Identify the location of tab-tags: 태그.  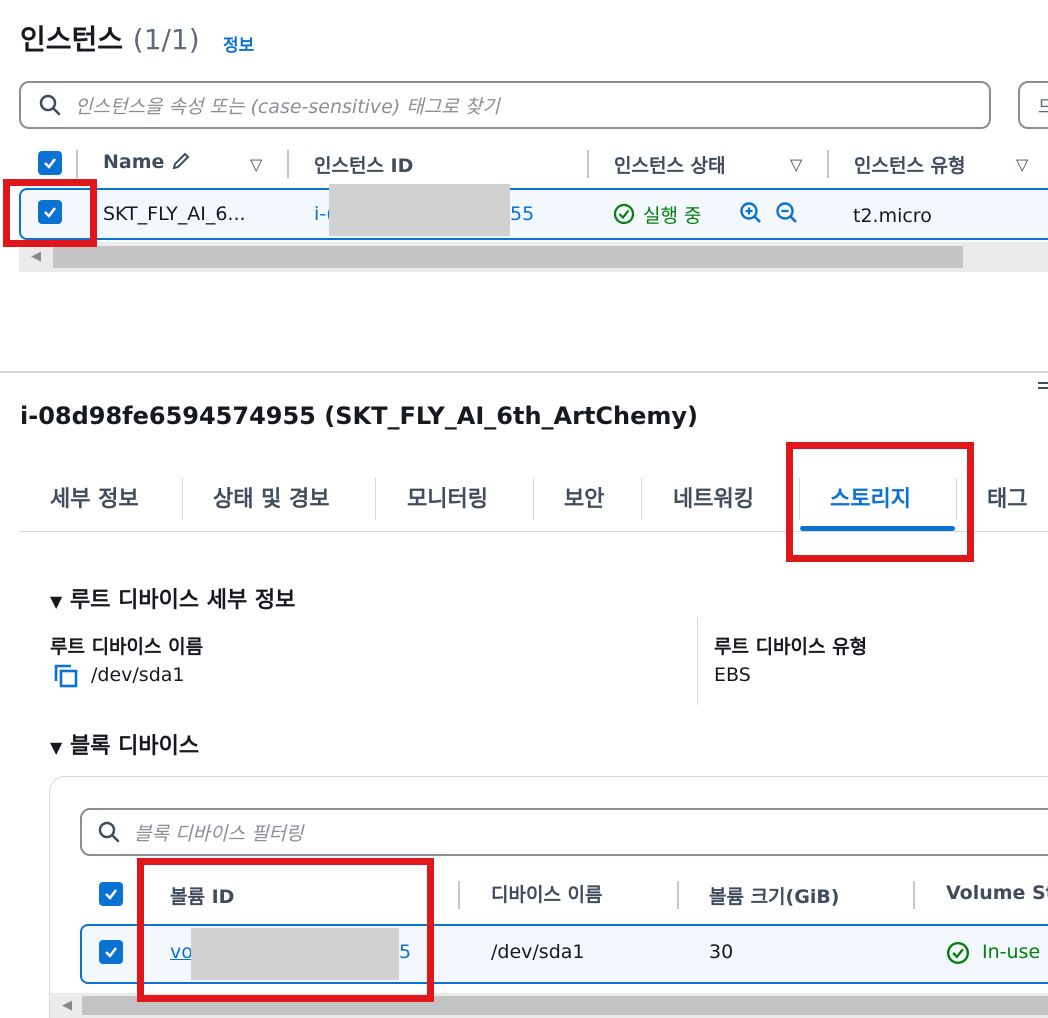
(1007, 497).